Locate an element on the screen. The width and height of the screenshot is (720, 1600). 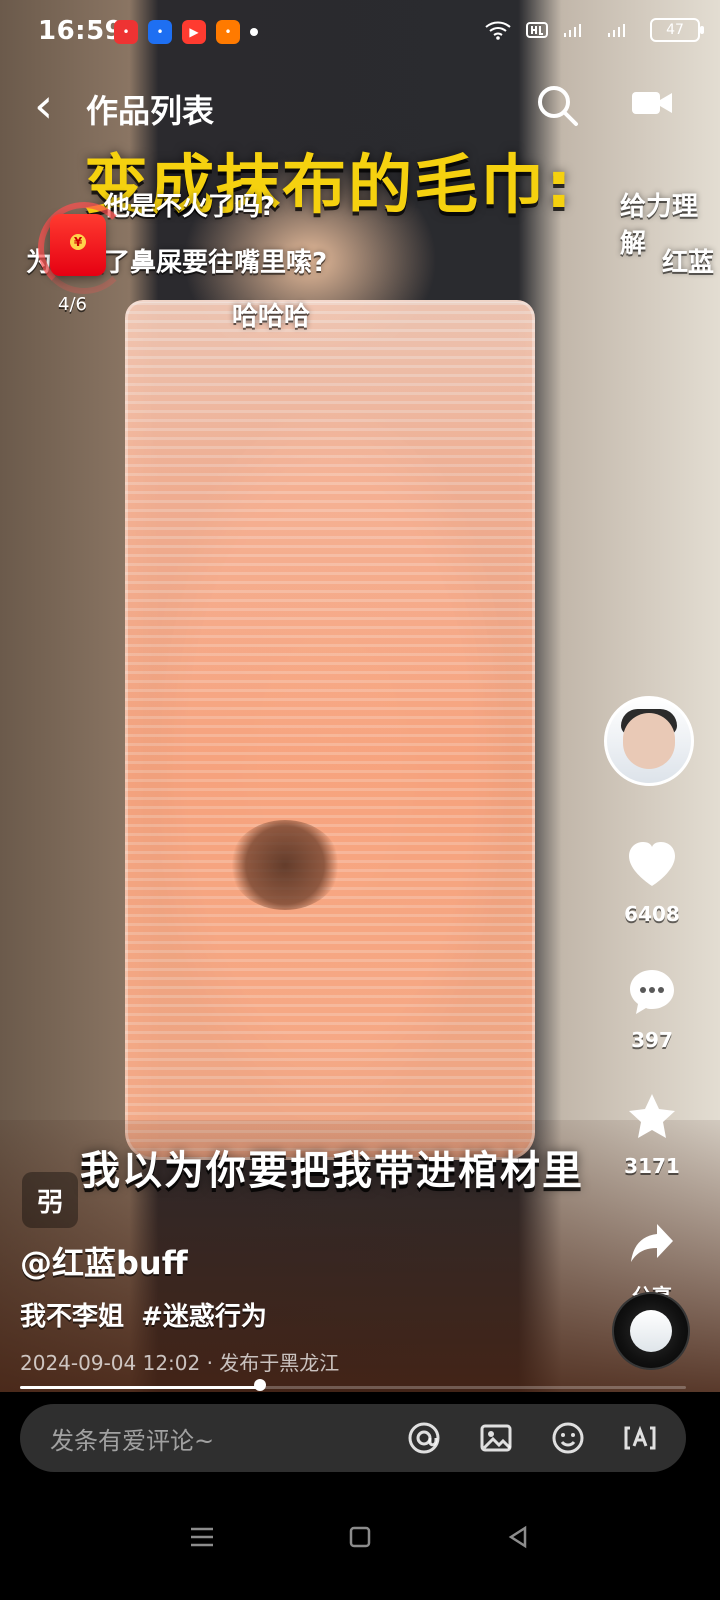
music-disc-avatar is located at coordinates (651, 1331).